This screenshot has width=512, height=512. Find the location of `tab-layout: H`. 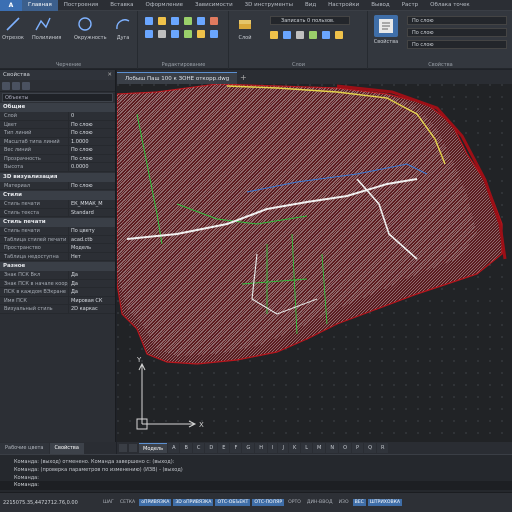

tab-layout: H is located at coordinates (261, 448).